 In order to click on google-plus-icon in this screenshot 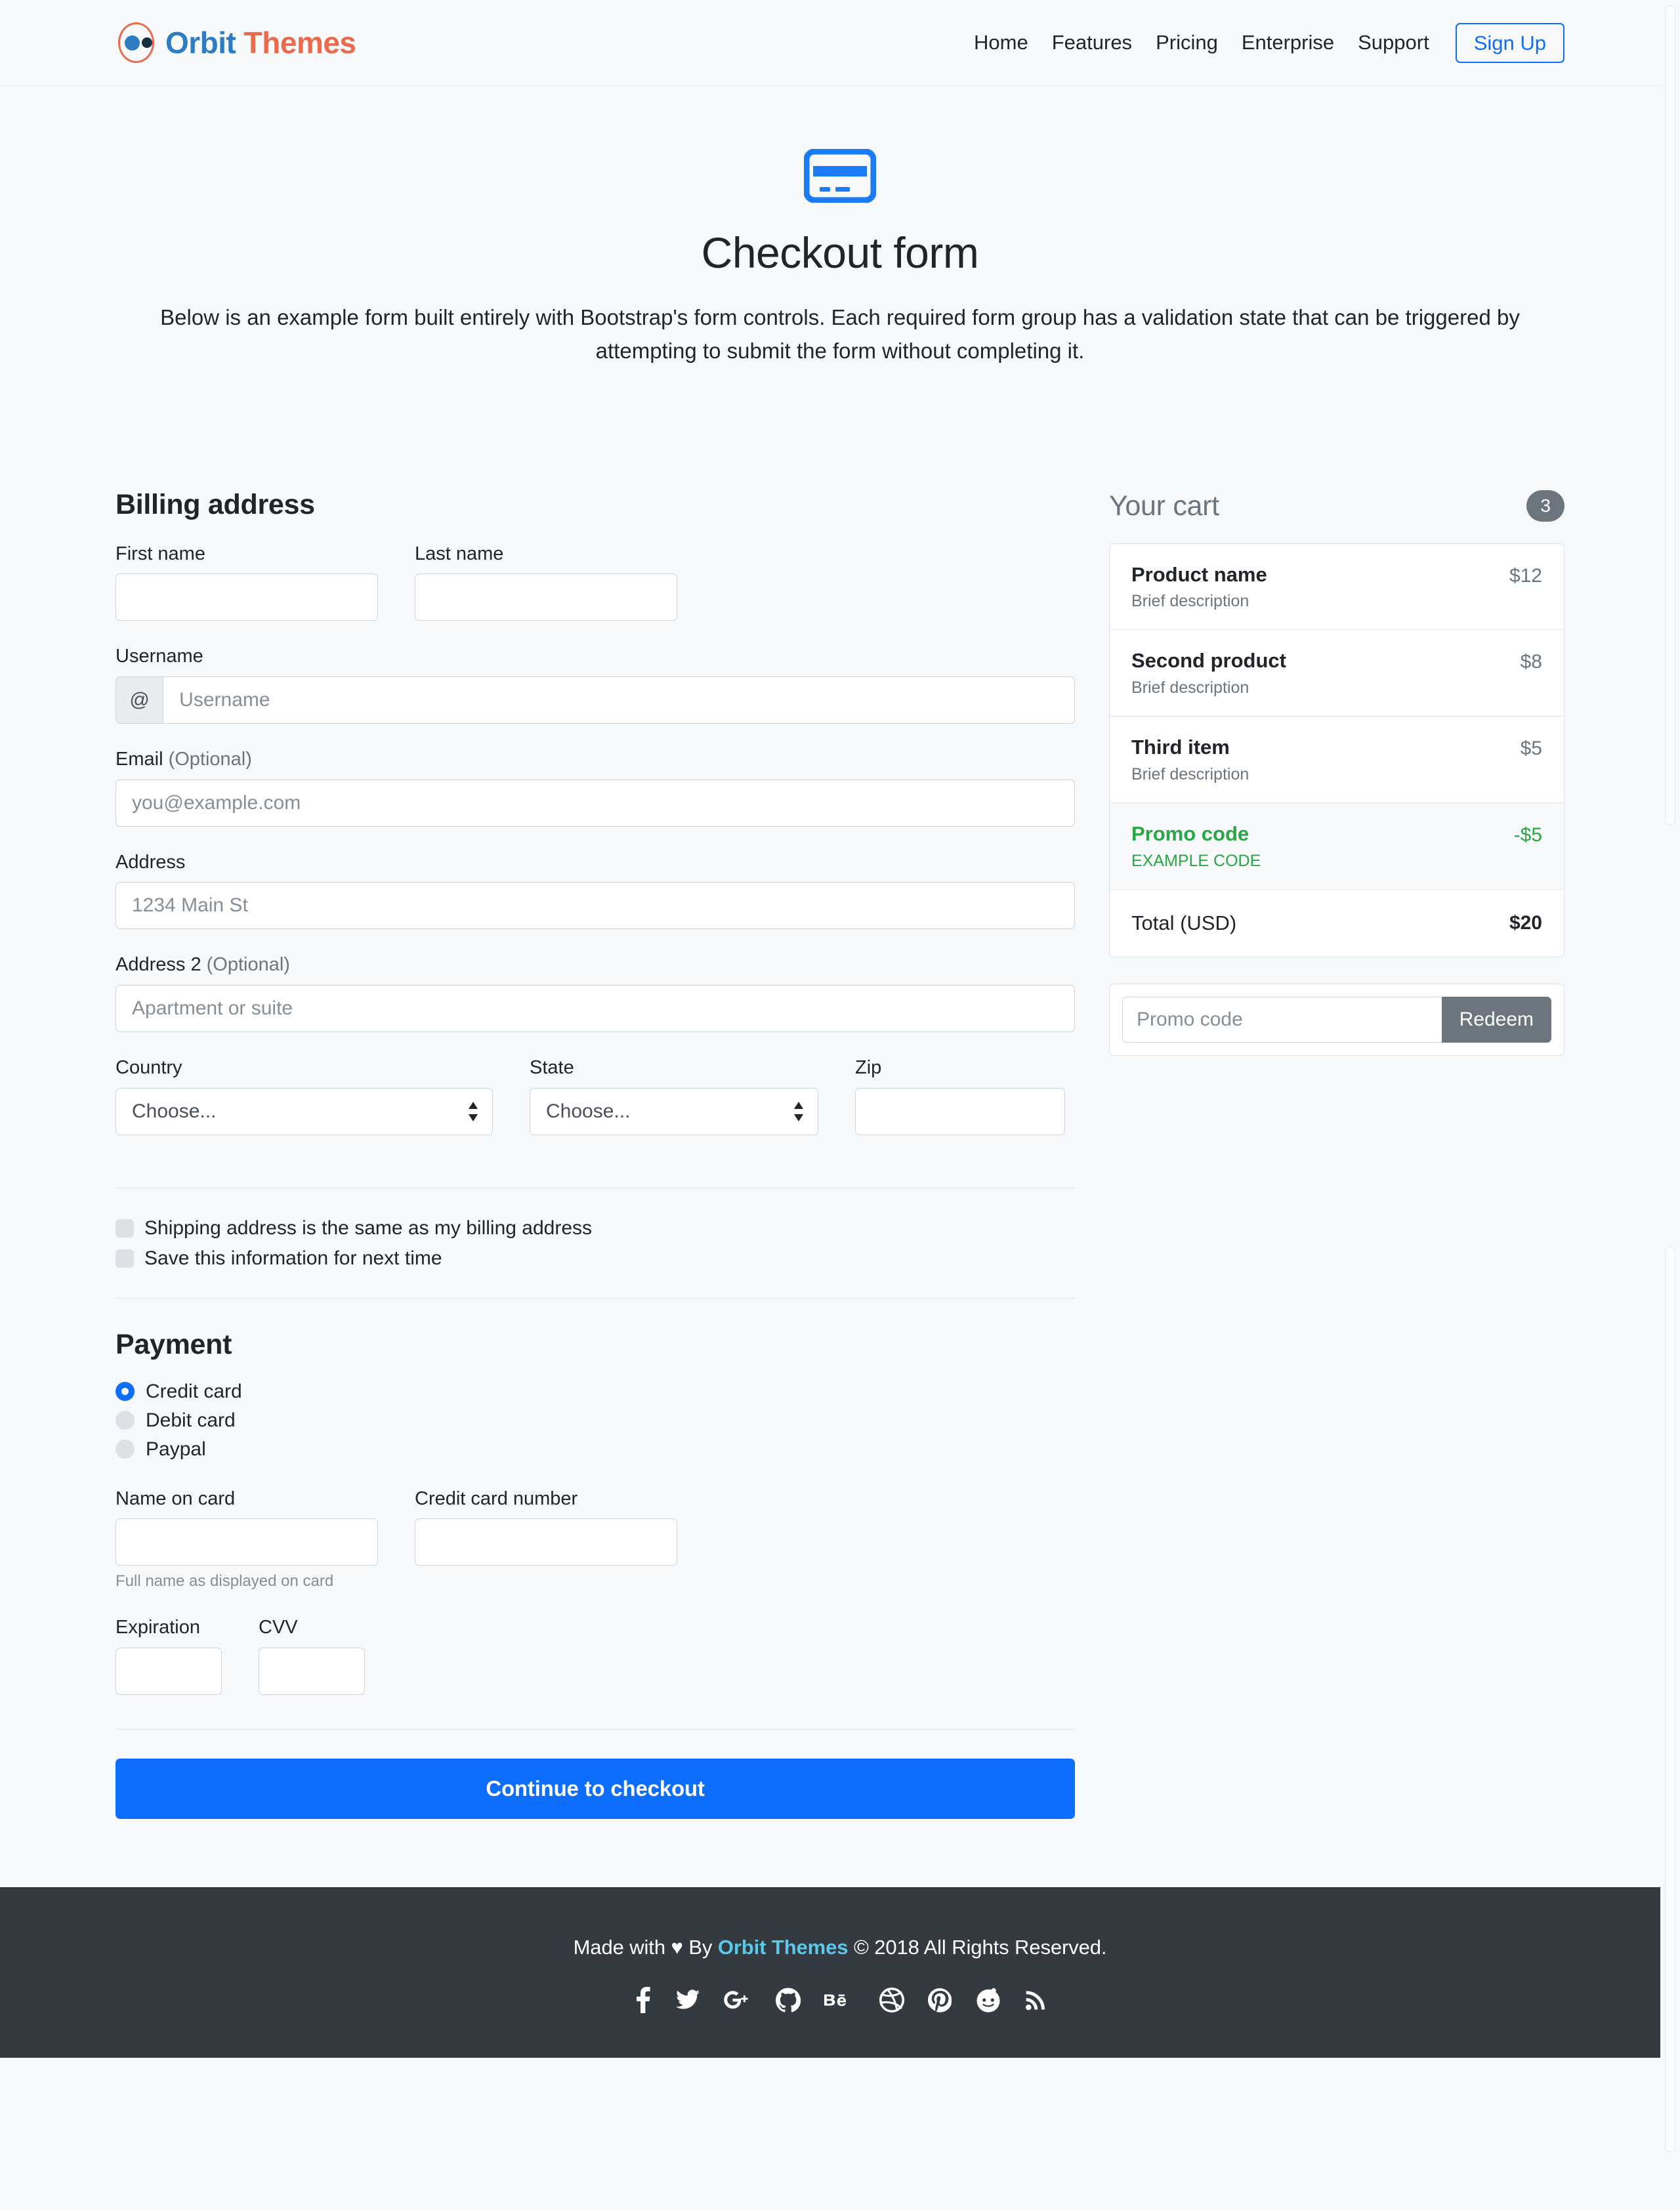, I will do `click(737, 2000)`.